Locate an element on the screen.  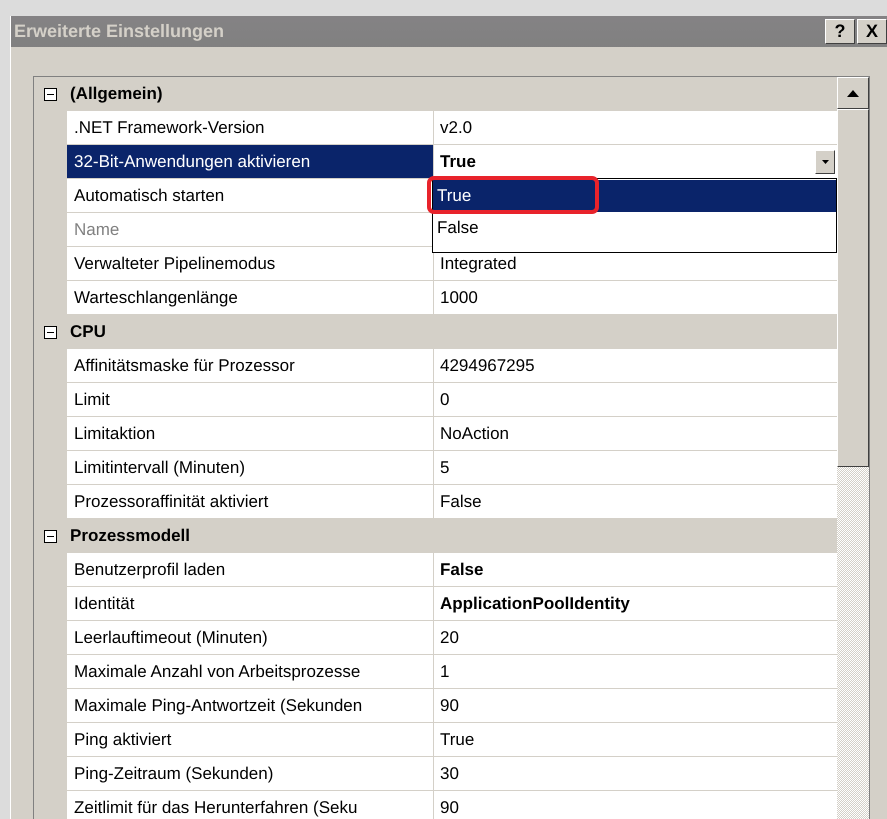
category-header: (Allgemein) is located at coordinates (114, 94).